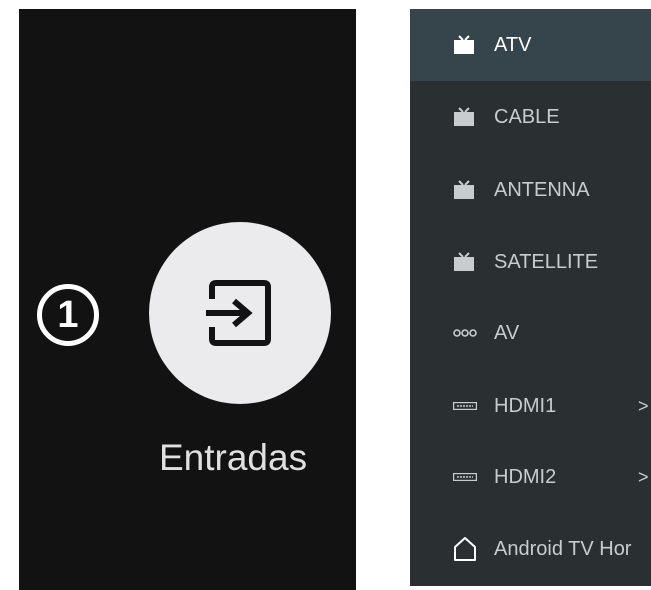 The width and height of the screenshot is (651, 590). I want to click on menu-item-atv: ATV, so click(530, 45).